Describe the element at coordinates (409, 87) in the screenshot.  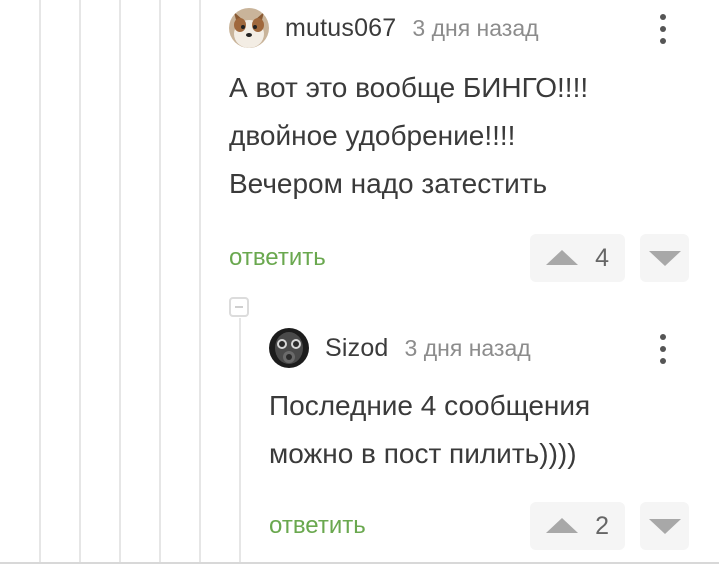
I see `comment-line: А вот это вообще БИНГО!!!!` at that location.